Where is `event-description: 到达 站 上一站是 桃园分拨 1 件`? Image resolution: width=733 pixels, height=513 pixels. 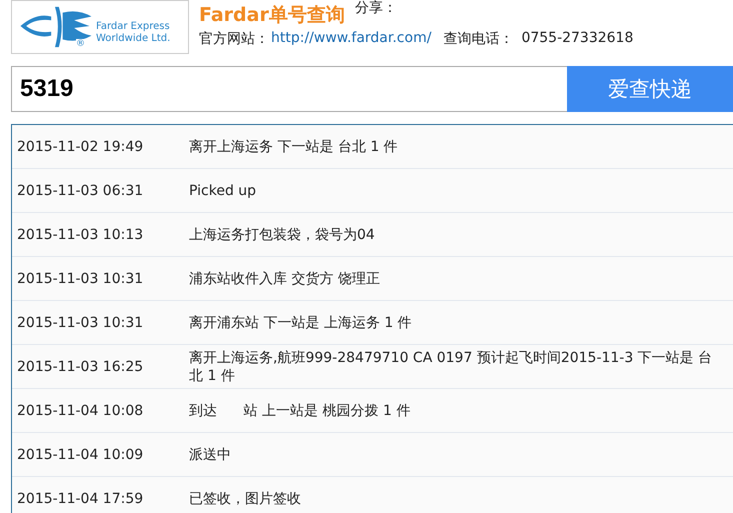
event-description: 到达 站 上一站是 桃园分拨 1 件 is located at coordinates (300, 411).